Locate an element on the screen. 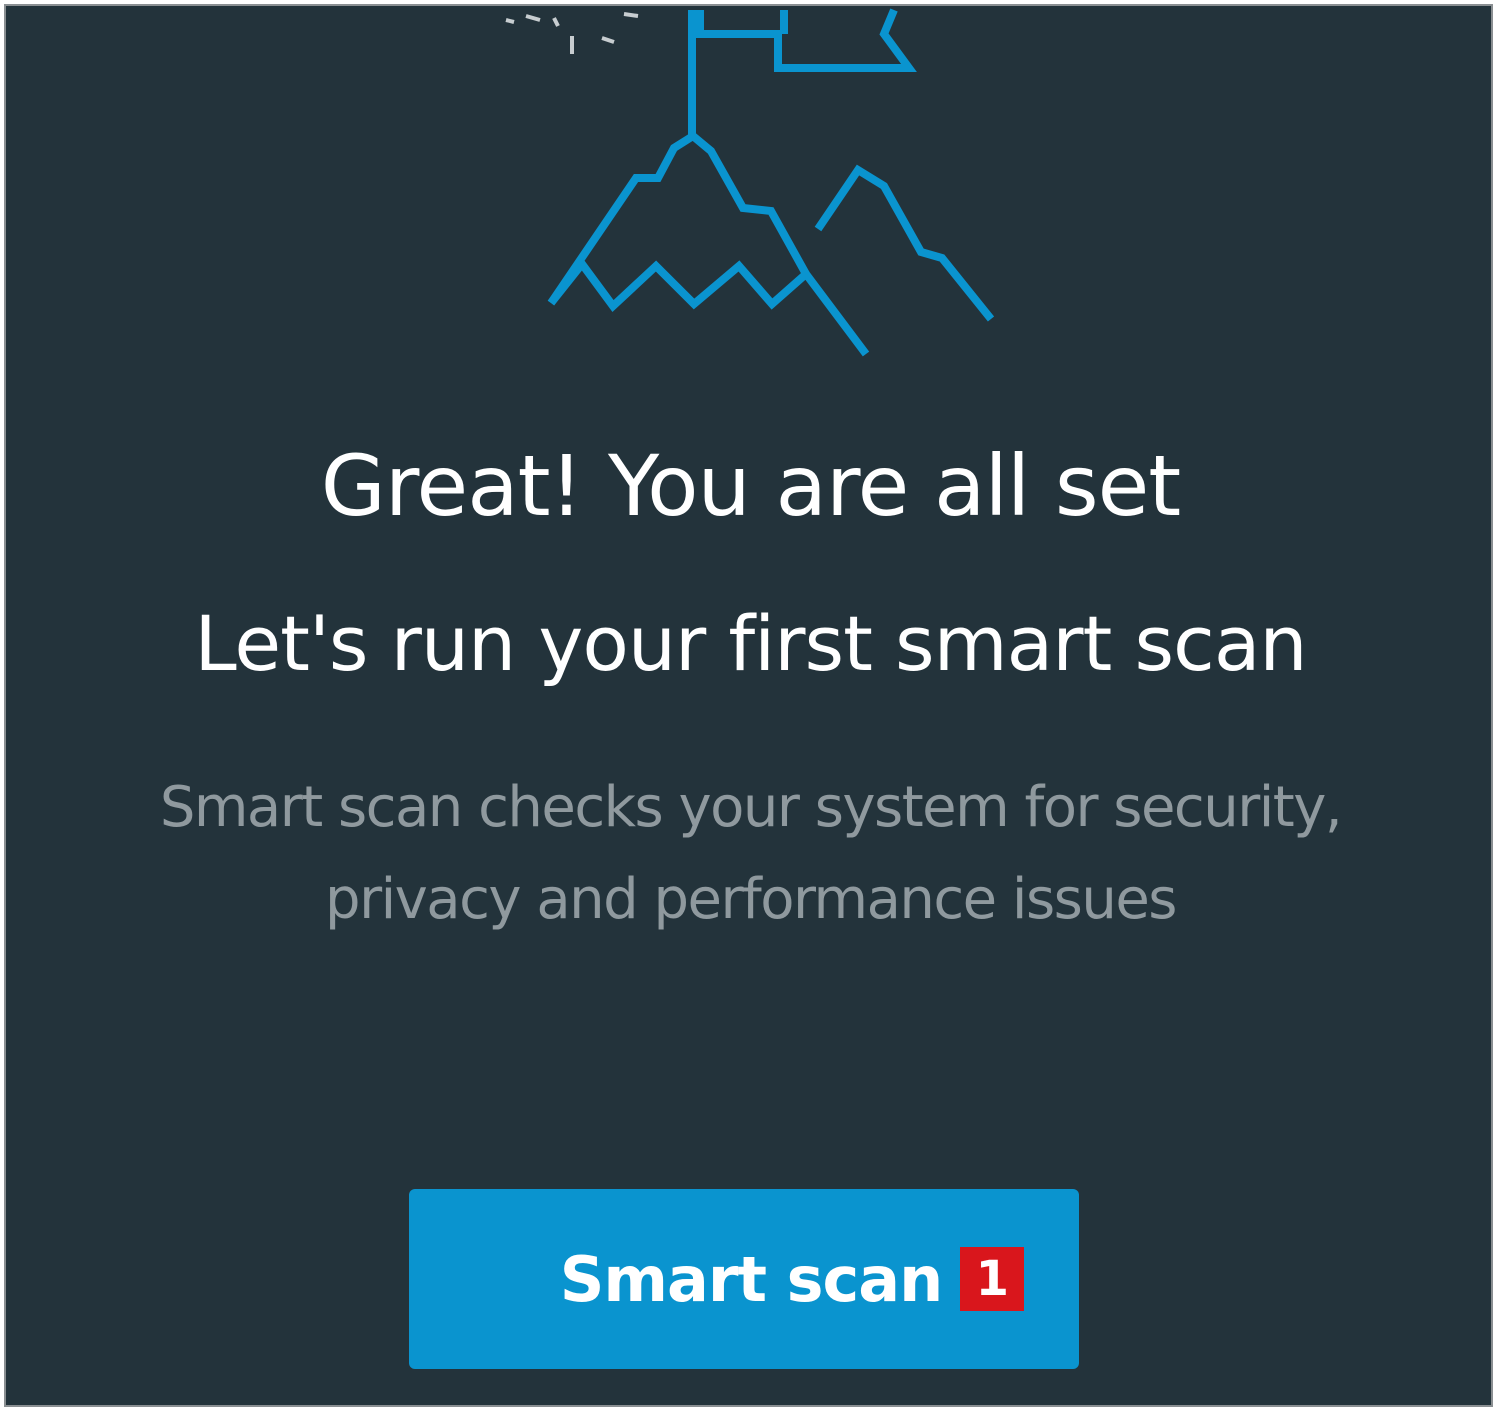  notification-badge: 1 is located at coordinates (992, 1279).